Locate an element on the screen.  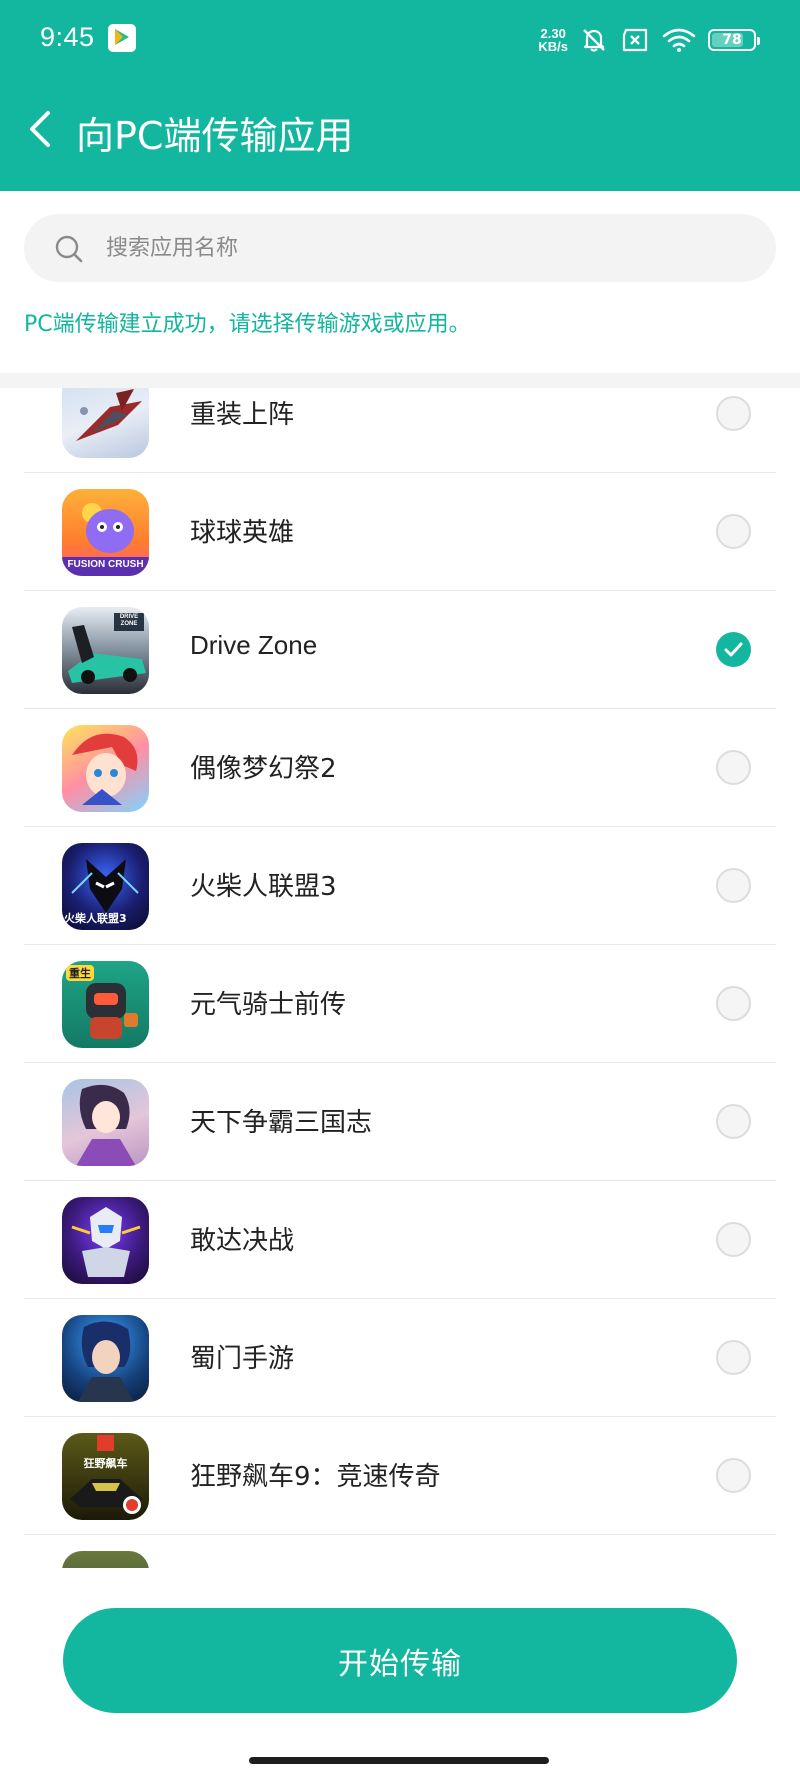
connection-notice: PC端传输建立成功，请选择传输游戏或应用。 is located at coordinates (247, 324).